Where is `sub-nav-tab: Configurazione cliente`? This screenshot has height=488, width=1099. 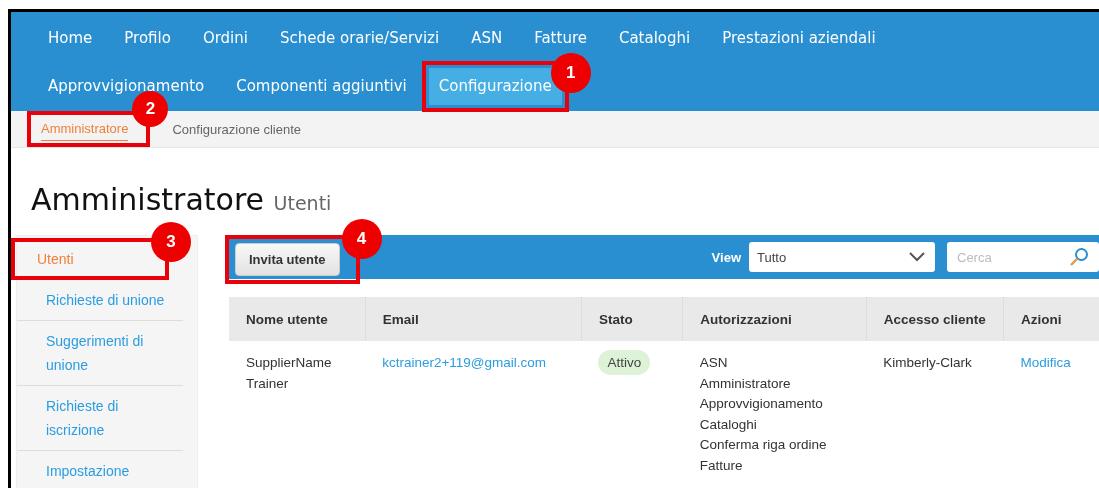 sub-nav-tab: Configurazione cliente is located at coordinates (237, 129).